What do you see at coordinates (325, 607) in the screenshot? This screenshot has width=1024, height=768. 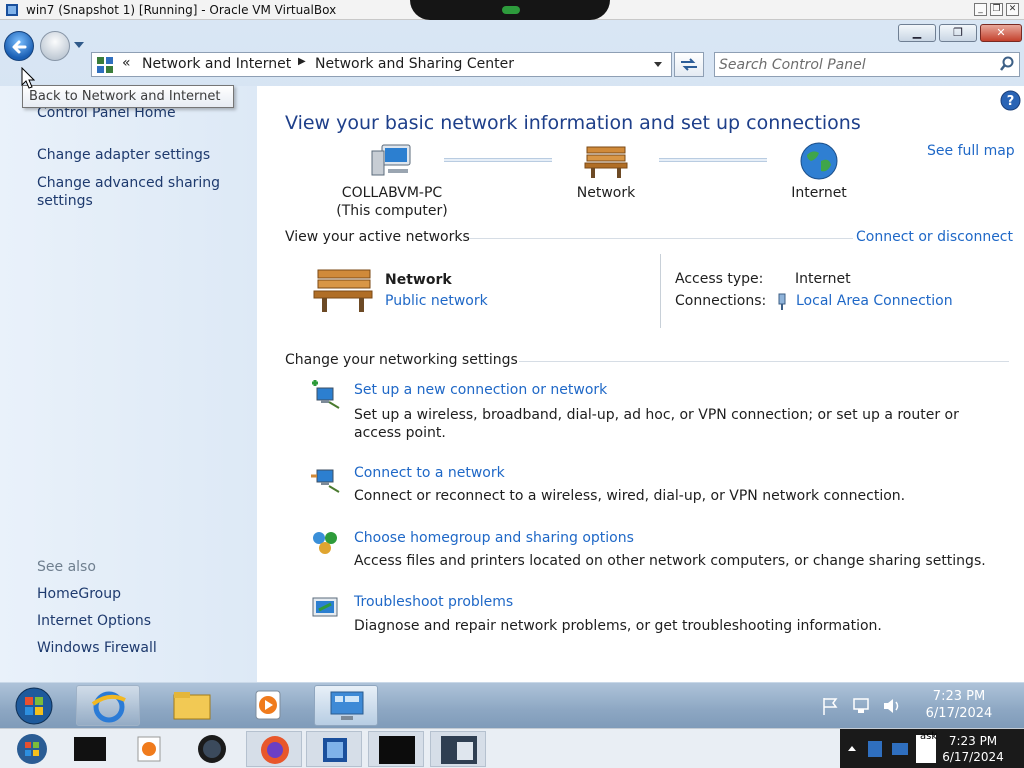 I see `troubleshoot-icon` at bounding box center [325, 607].